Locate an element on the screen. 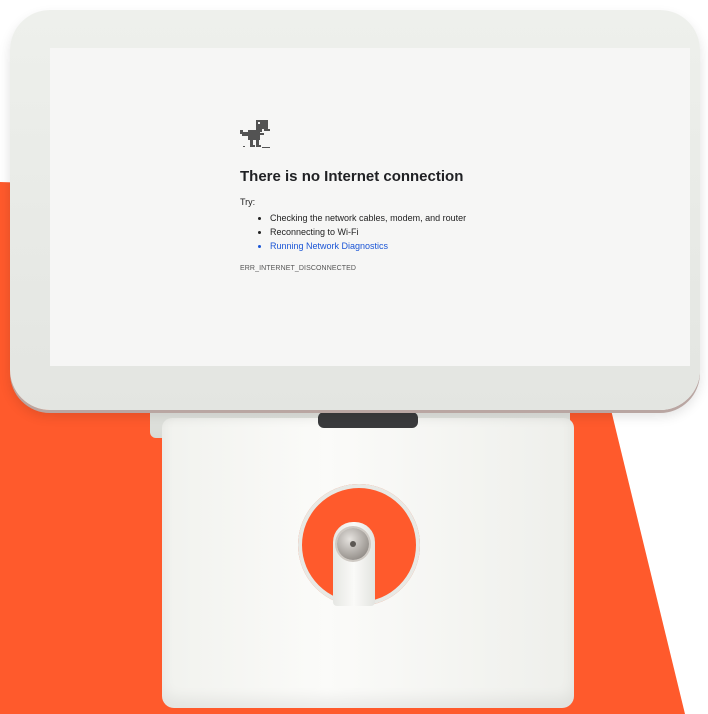  error-code: ERR_INTERNET_DISCONNECTED is located at coordinates (298, 268).